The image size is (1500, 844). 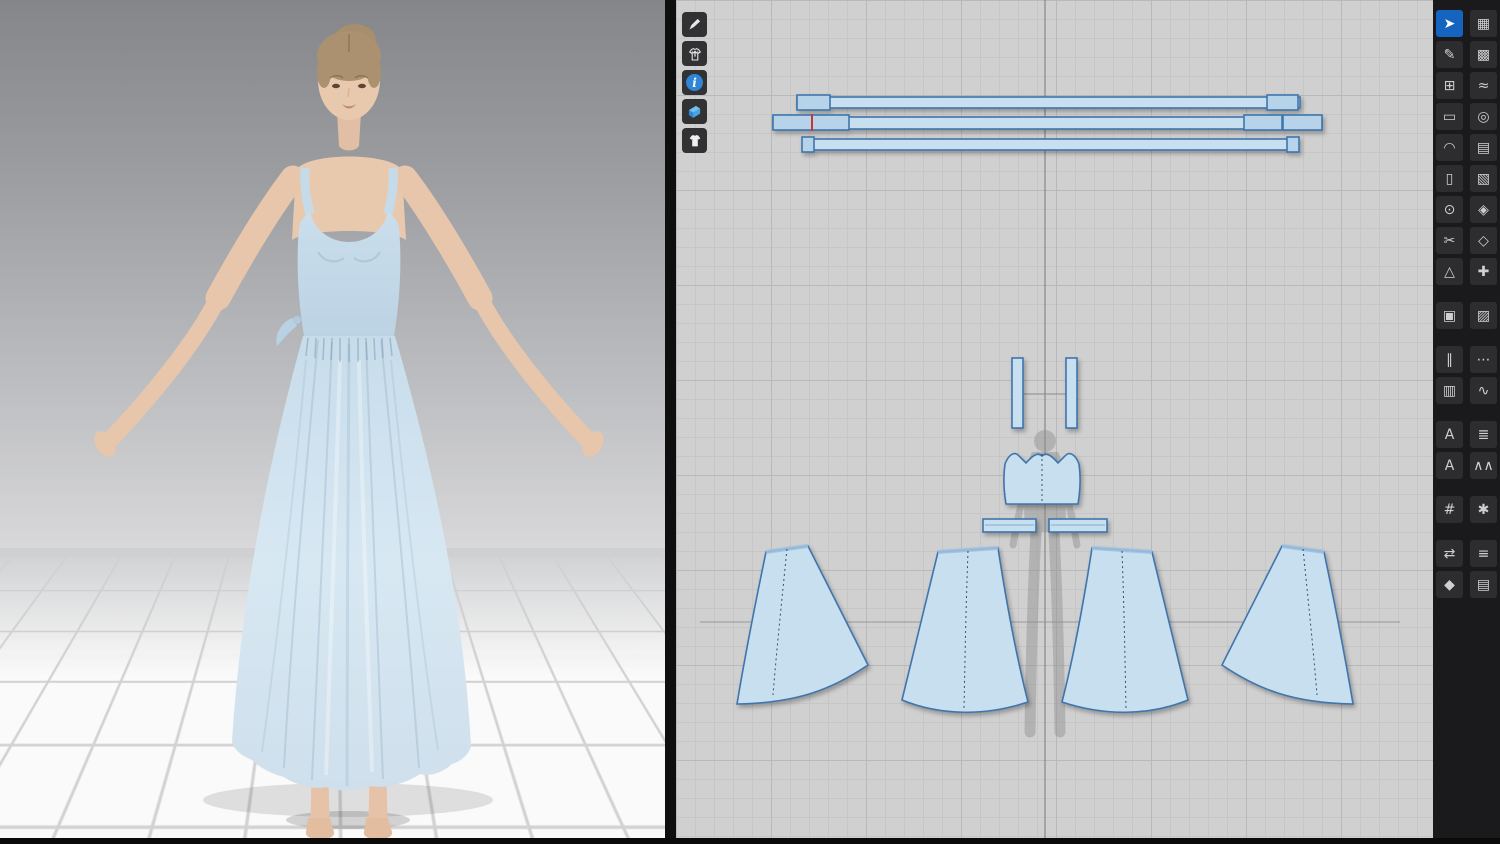 I want to click on pen-tool: ✎, so click(x=1449, y=54).